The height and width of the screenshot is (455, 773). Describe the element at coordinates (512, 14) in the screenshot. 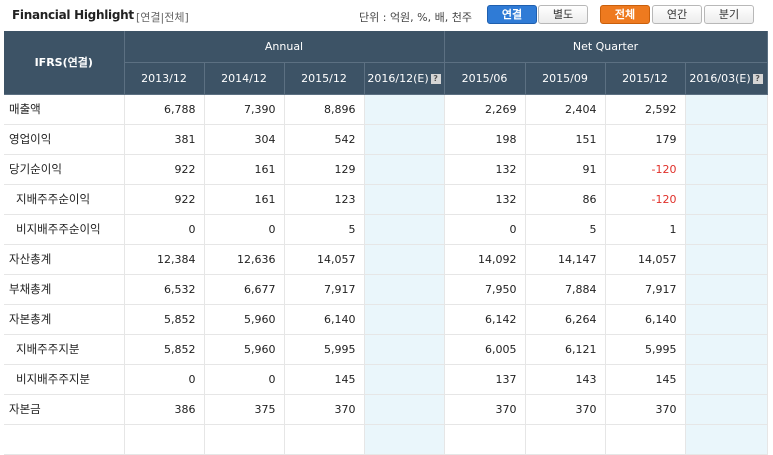

I see `consolidated-button: 연결` at that location.